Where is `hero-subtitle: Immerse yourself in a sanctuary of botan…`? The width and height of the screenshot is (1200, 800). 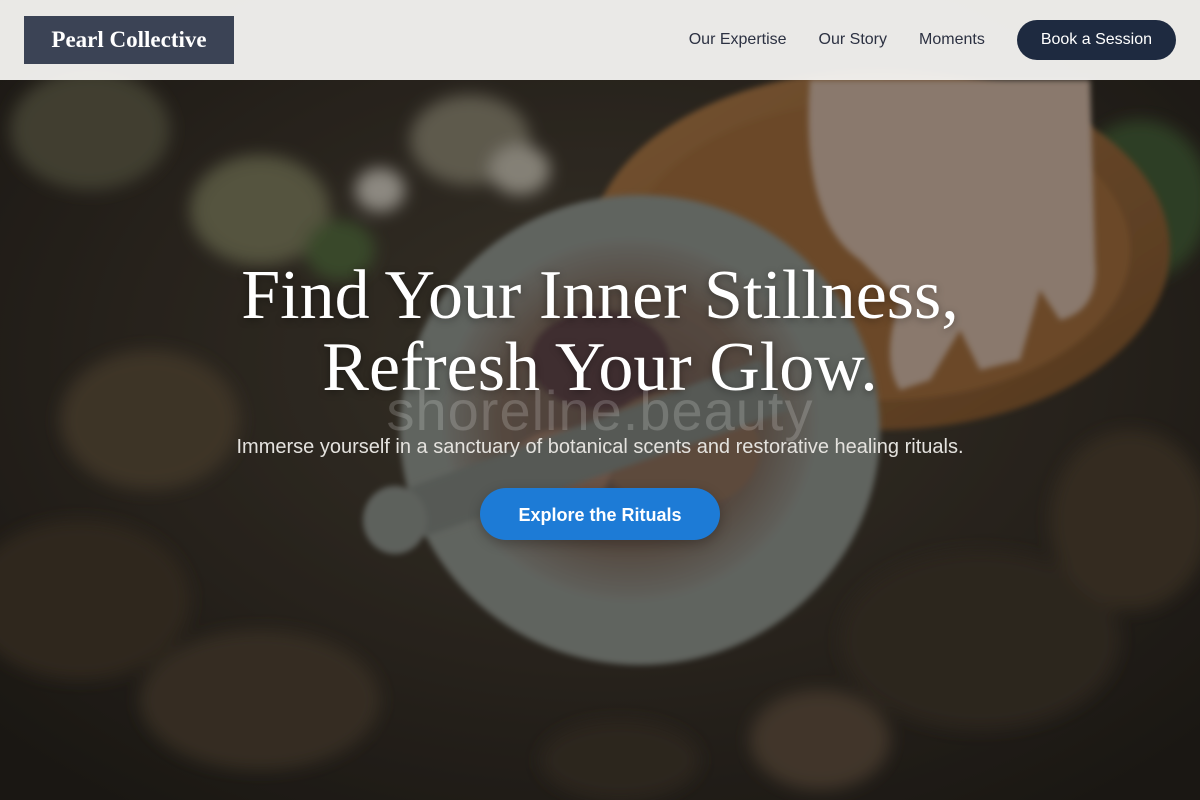 hero-subtitle: Immerse yourself in a sanctuary of botan… is located at coordinates (600, 447).